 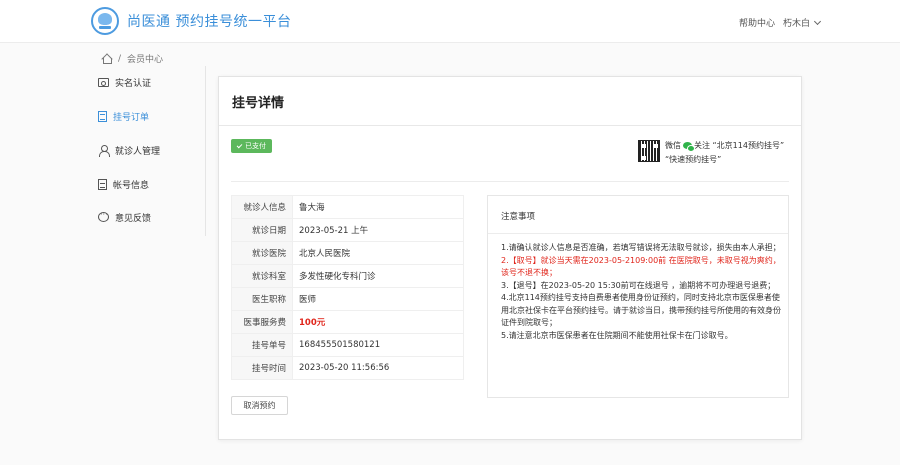 What do you see at coordinates (739, 145) in the screenshot?
I see `wechat-follow-text: 关注 “北京114预约挂号”` at bounding box center [739, 145].